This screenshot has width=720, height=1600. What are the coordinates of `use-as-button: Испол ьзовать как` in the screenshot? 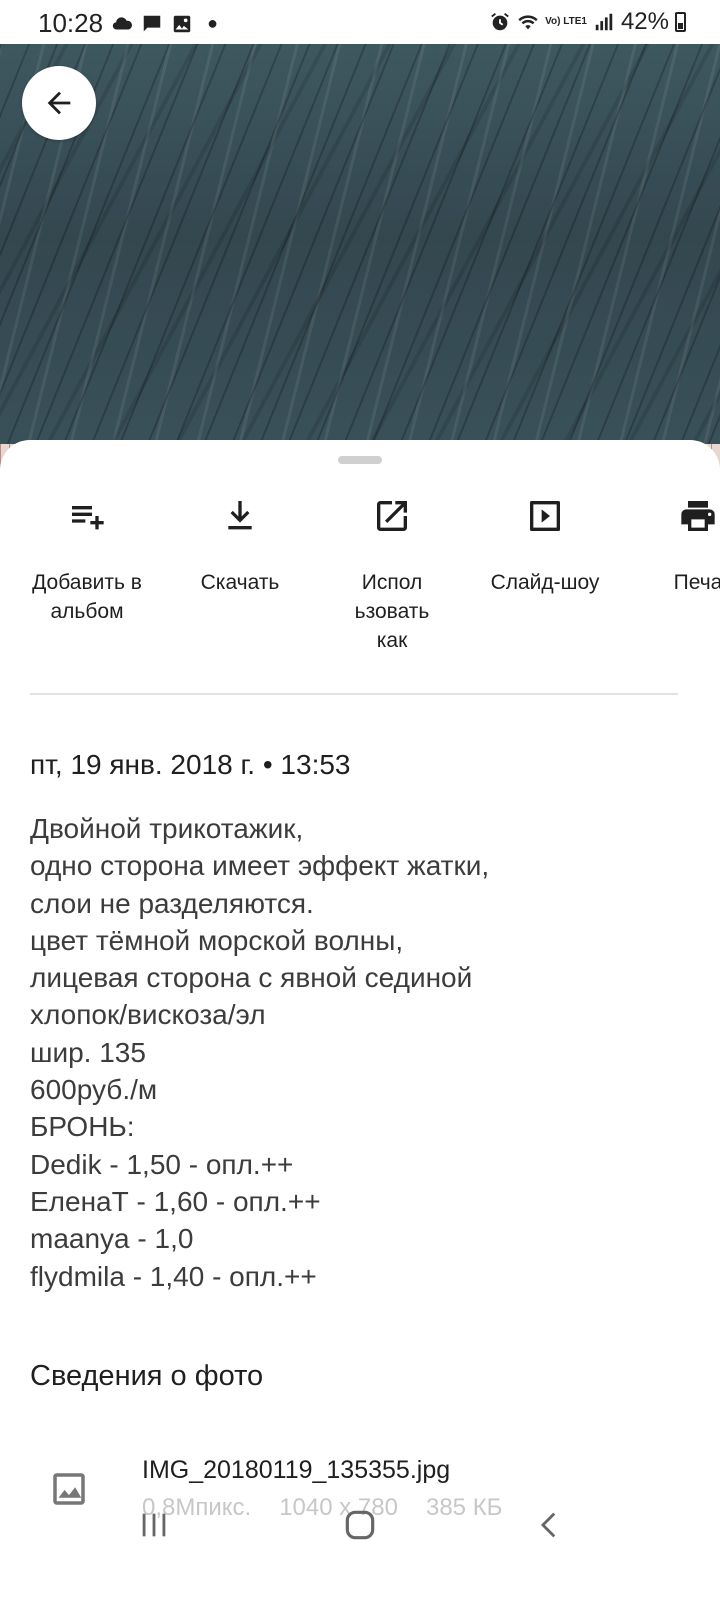 It's located at (392, 573).